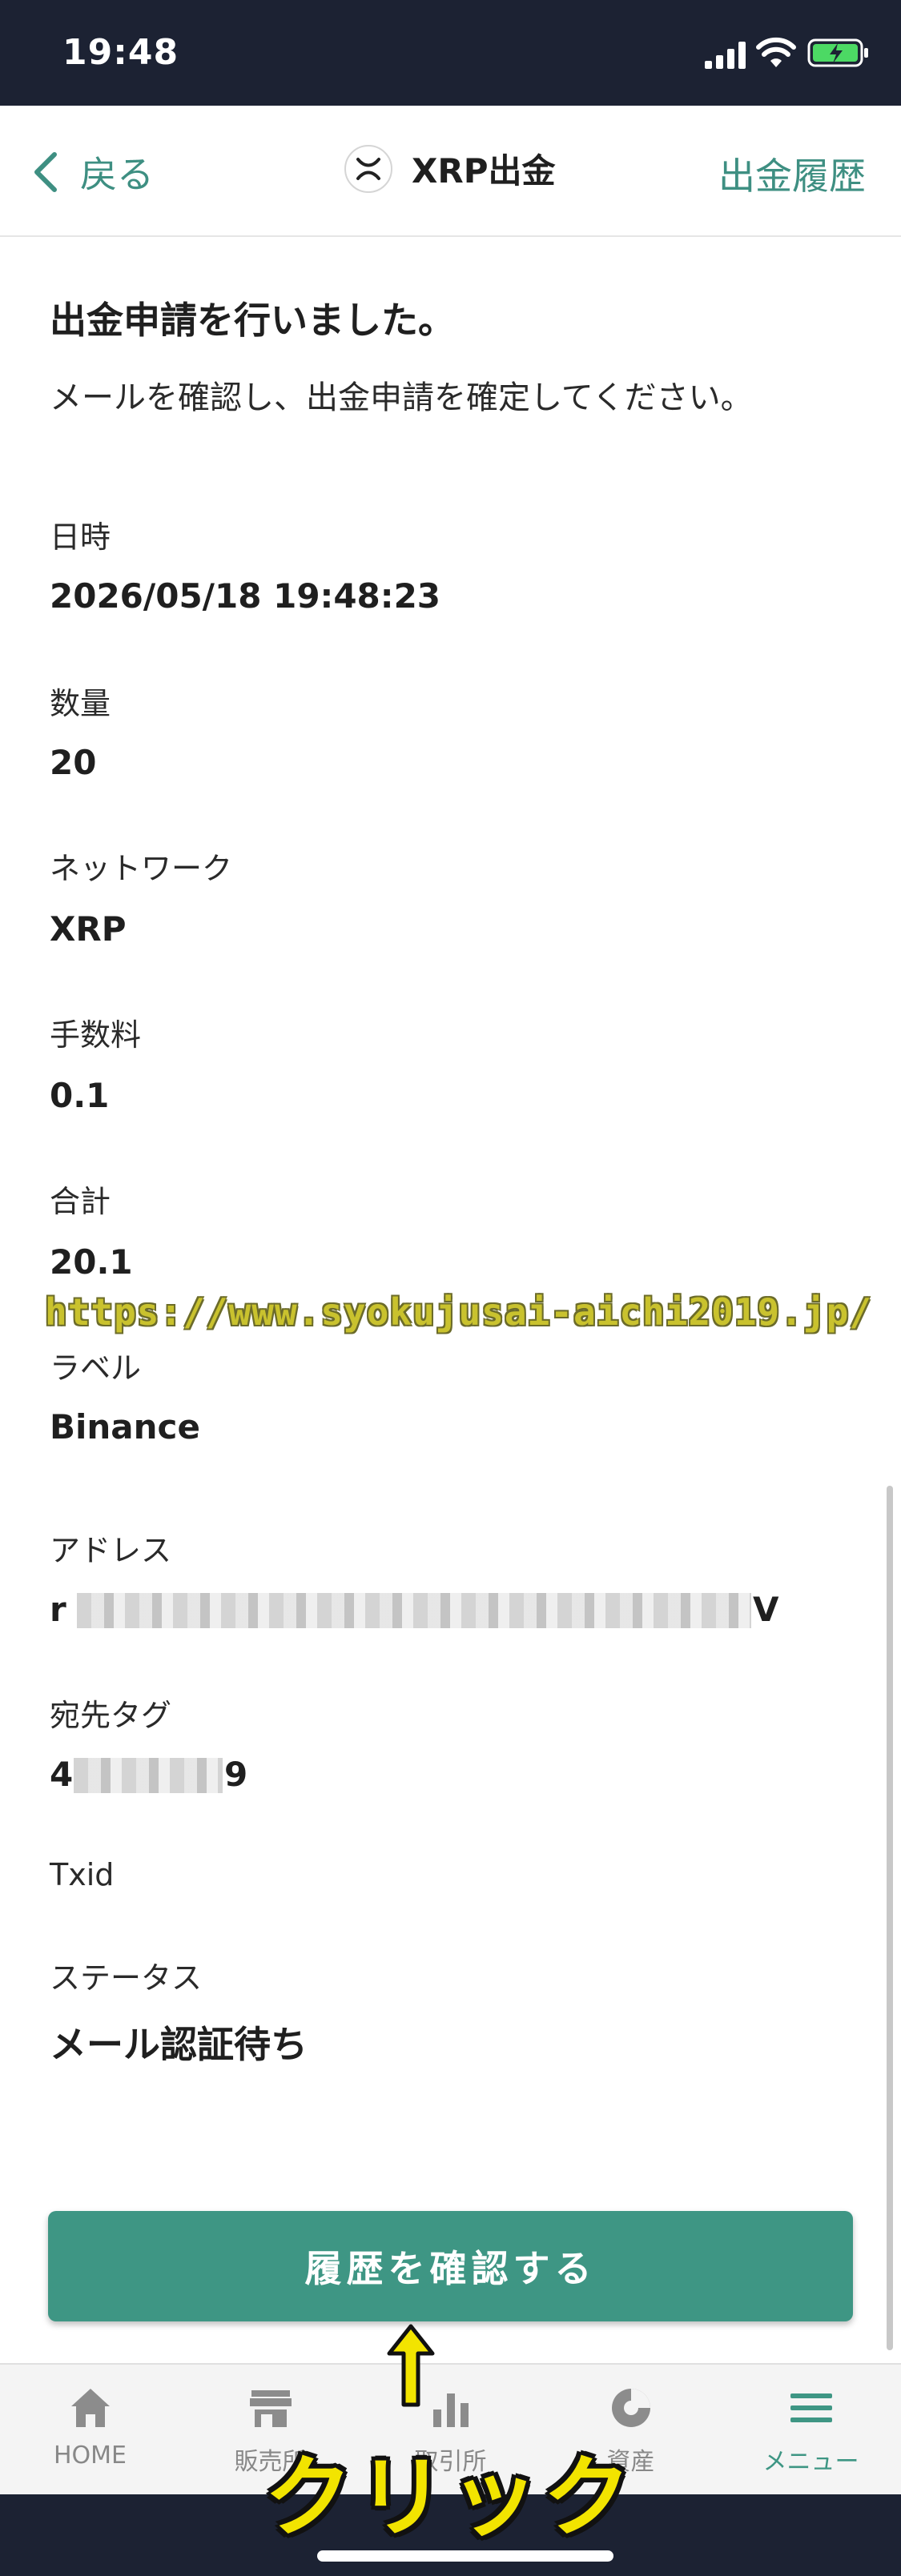  What do you see at coordinates (82, 1874) in the screenshot?
I see `txid-label: Txid` at bounding box center [82, 1874].